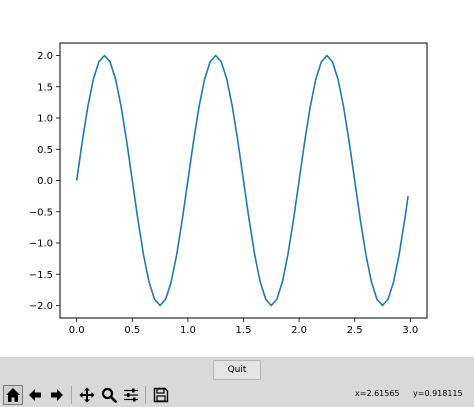  I want to click on sliders-icon, so click(131, 395).